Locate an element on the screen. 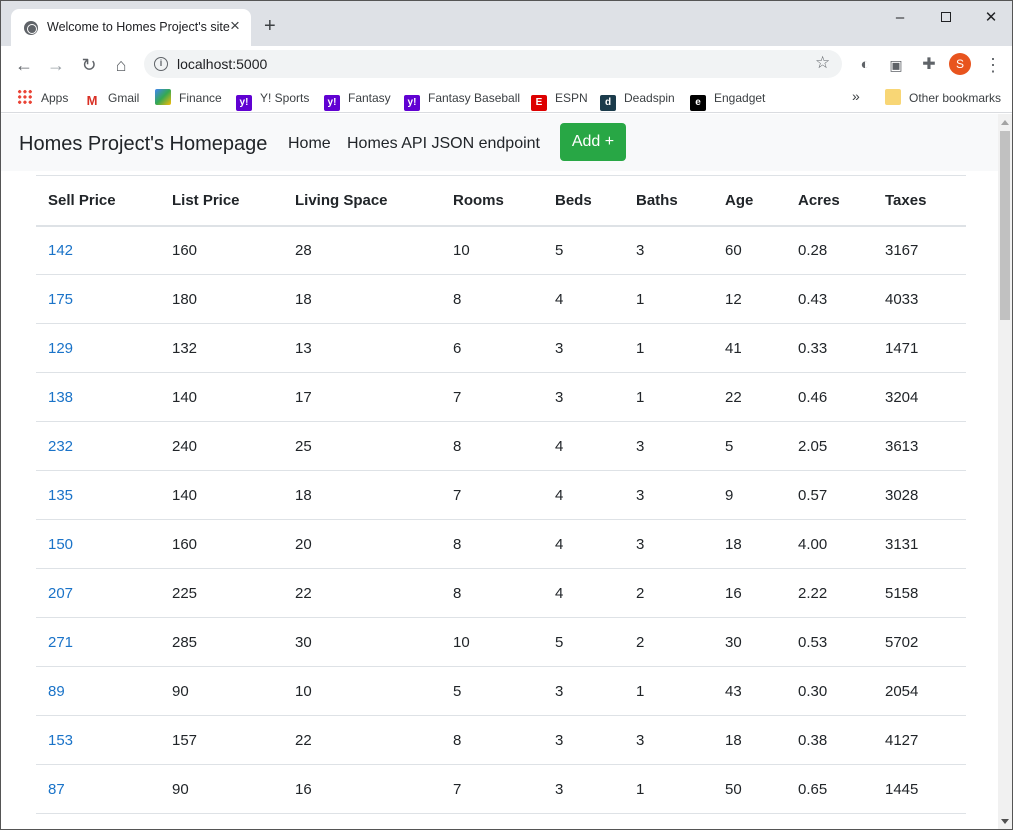 This screenshot has height=830, width=1013. column-header: List Price is located at coordinates (221, 201).